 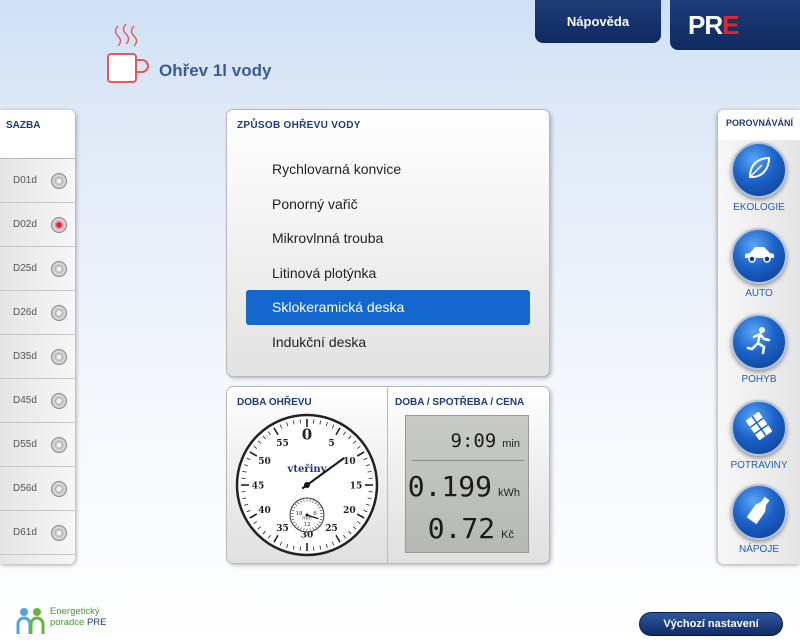 What do you see at coordinates (67, 622) in the screenshot?
I see `brand-line-2: poradce` at bounding box center [67, 622].